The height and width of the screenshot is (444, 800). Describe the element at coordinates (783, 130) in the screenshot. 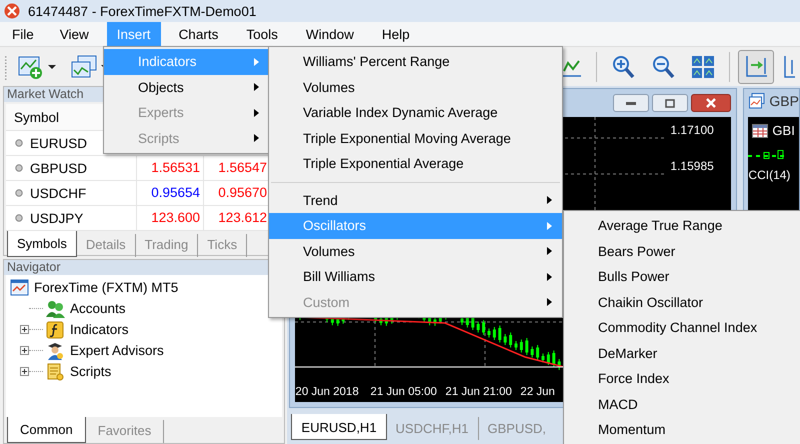

I see `symbol-label: GBI` at that location.